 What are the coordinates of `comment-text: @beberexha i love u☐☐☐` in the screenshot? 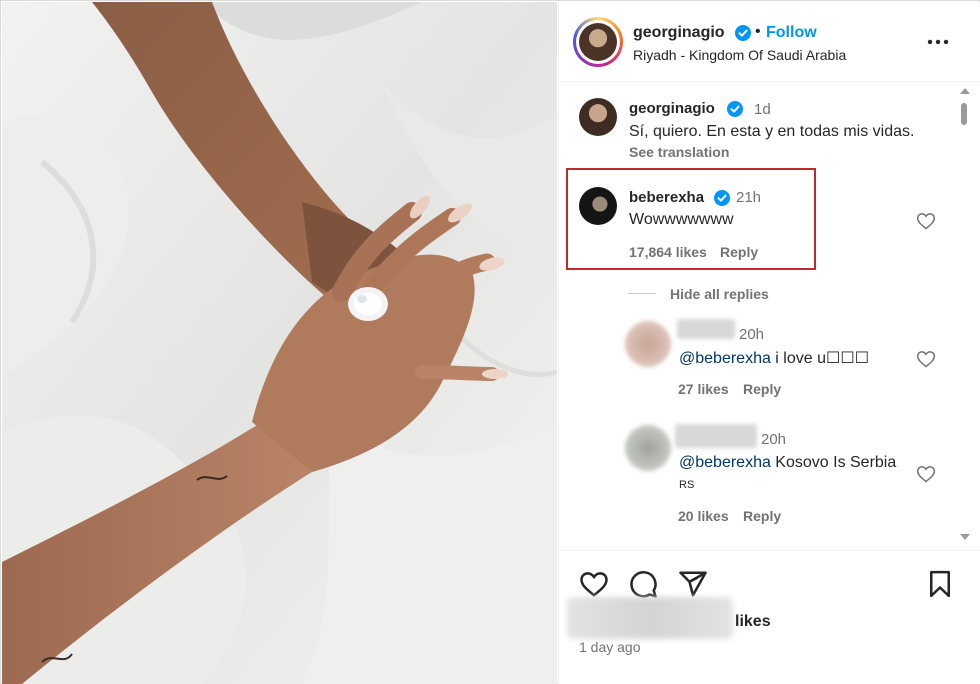 It's located at (774, 358).